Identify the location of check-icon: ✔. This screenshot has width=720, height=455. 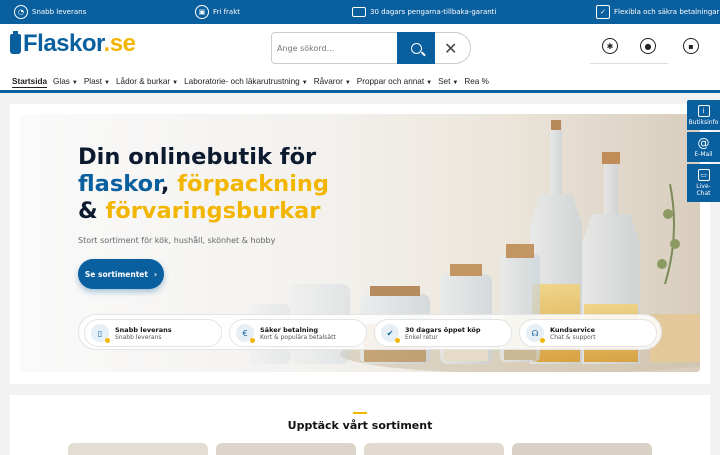
(390, 333).